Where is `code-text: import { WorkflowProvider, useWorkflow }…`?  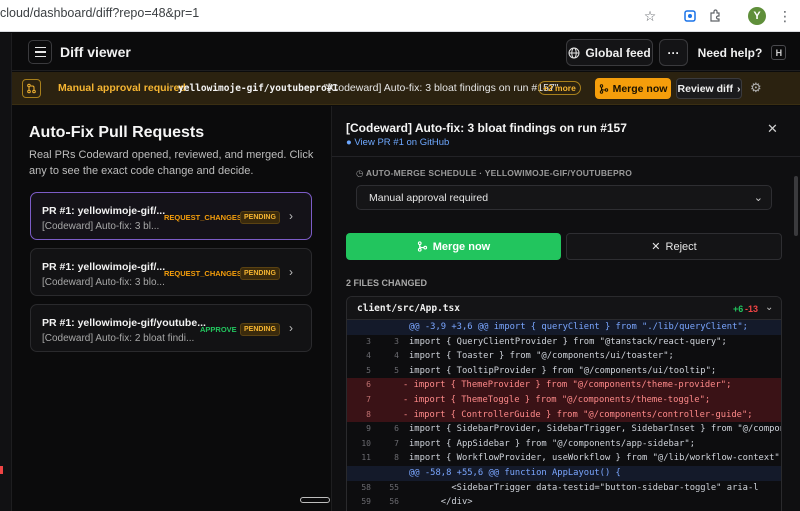
code-text: import { WorkflowProvider, useWorkflow }… is located at coordinates (595, 458).